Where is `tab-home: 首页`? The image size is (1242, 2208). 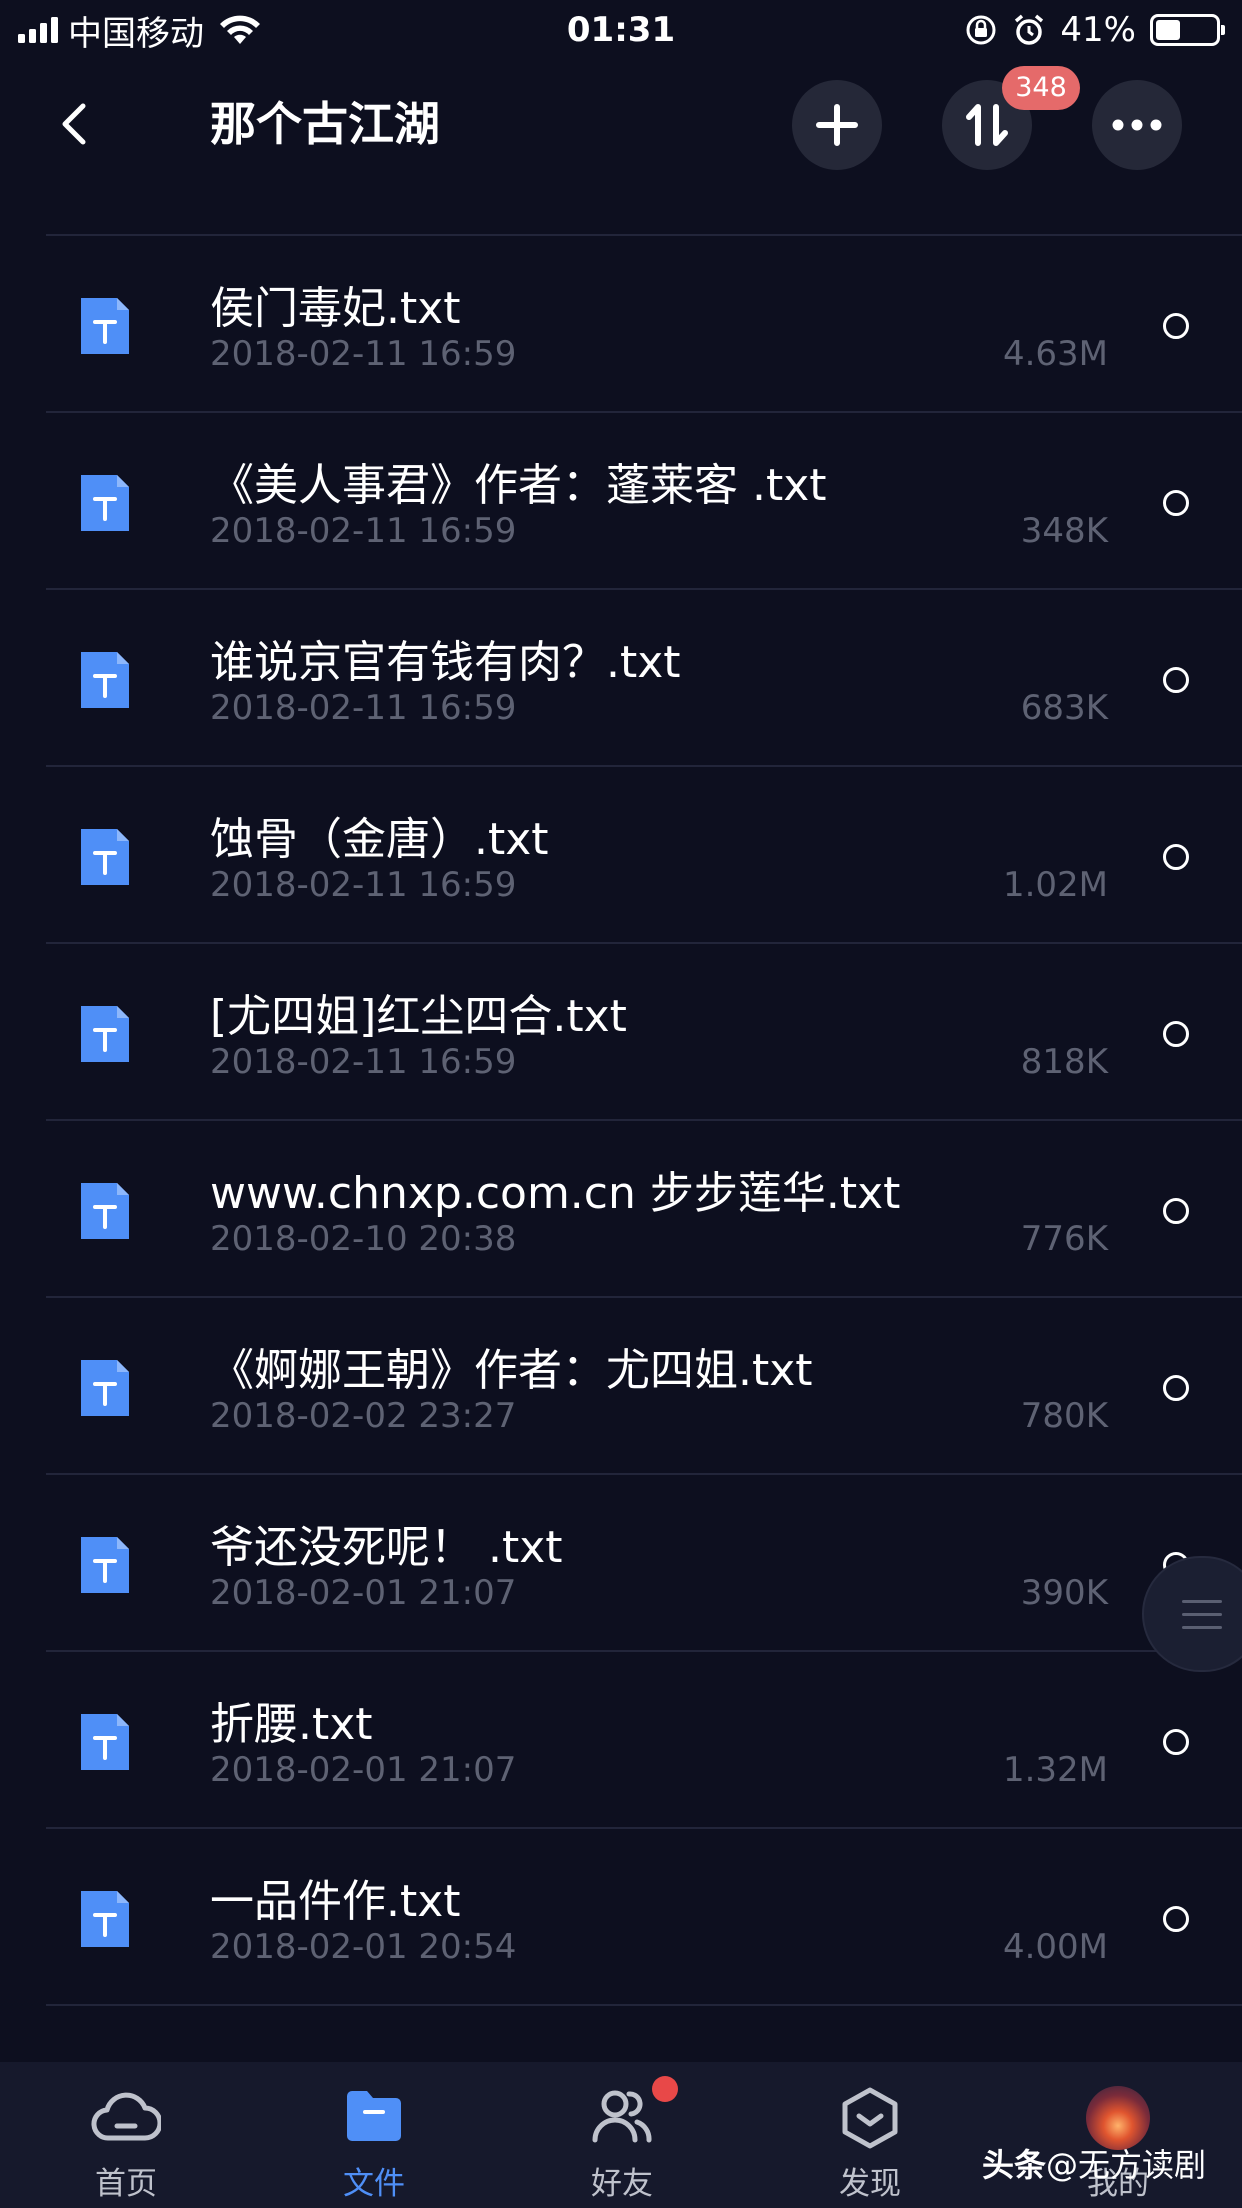
tab-home: 首页 is located at coordinates (126, 2135).